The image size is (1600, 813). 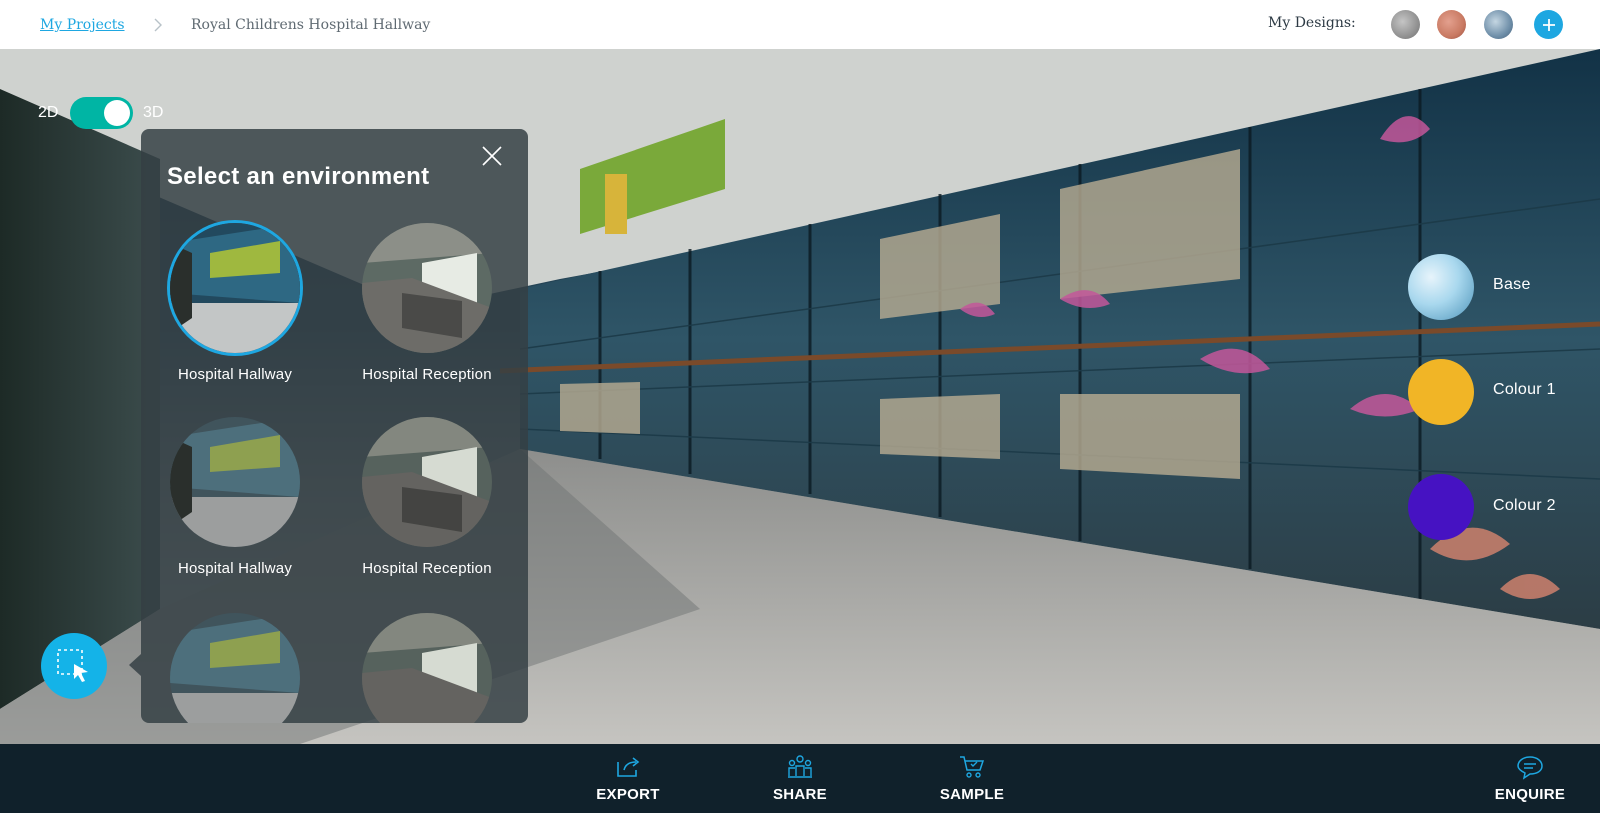 I want to click on share-icon, so click(x=800, y=766).